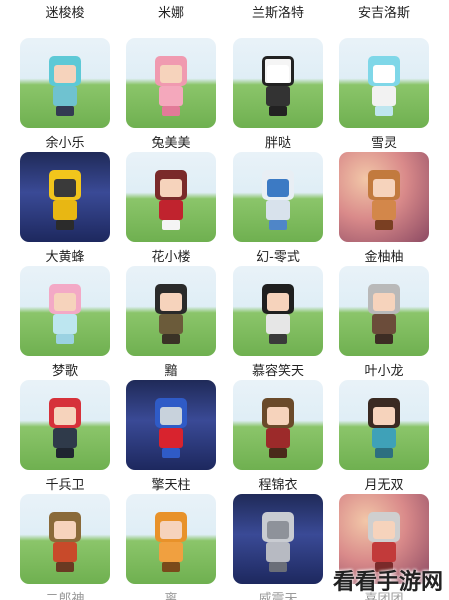 This screenshot has width=449, height=600. Describe the element at coordinates (278, 485) in the screenshot. I see `skin-name: 程锦衣` at that location.